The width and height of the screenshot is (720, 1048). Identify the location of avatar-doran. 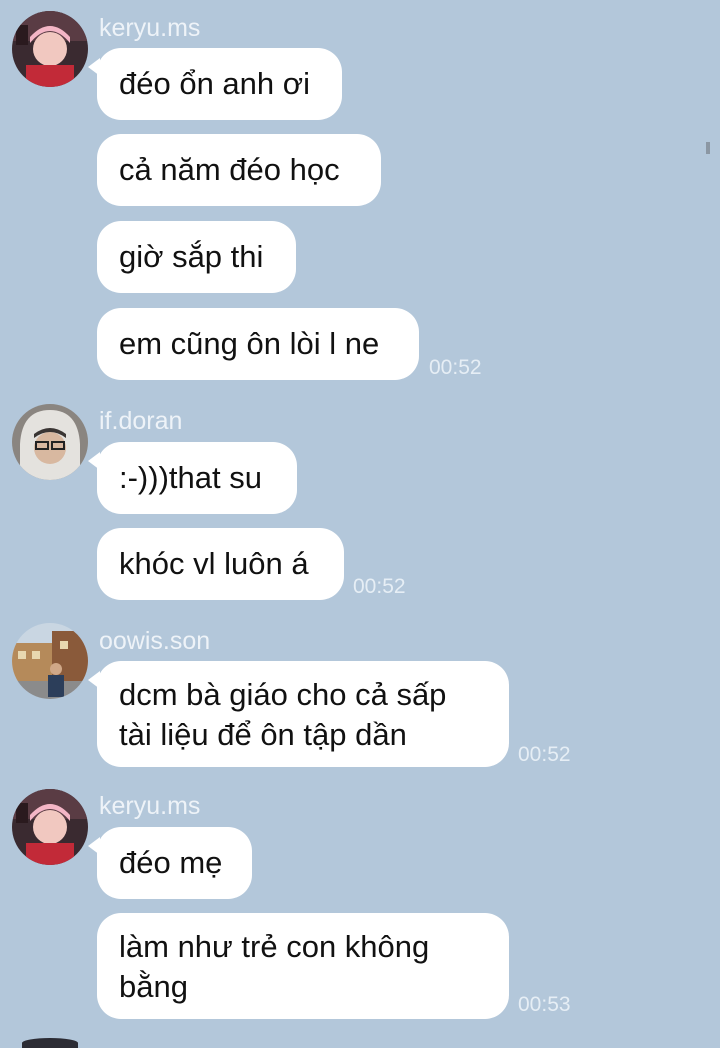
(50, 442).